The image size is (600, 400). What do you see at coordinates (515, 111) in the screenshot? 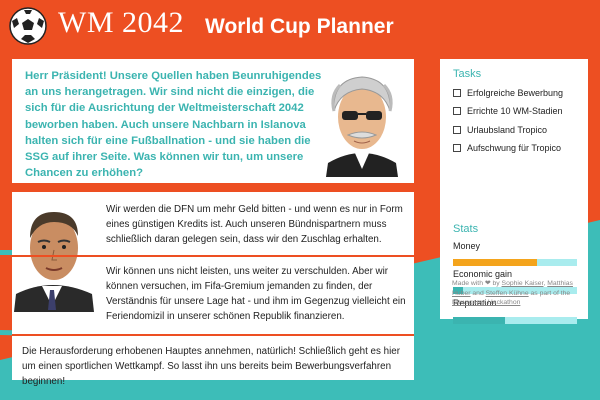
I see `task-label: Errichte 10 WM-Stadien` at bounding box center [515, 111].